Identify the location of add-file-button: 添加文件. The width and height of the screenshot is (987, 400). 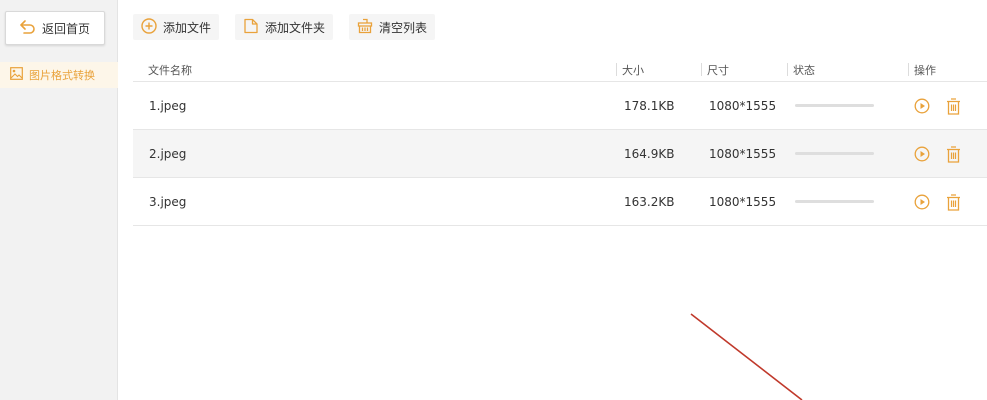
(176, 27).